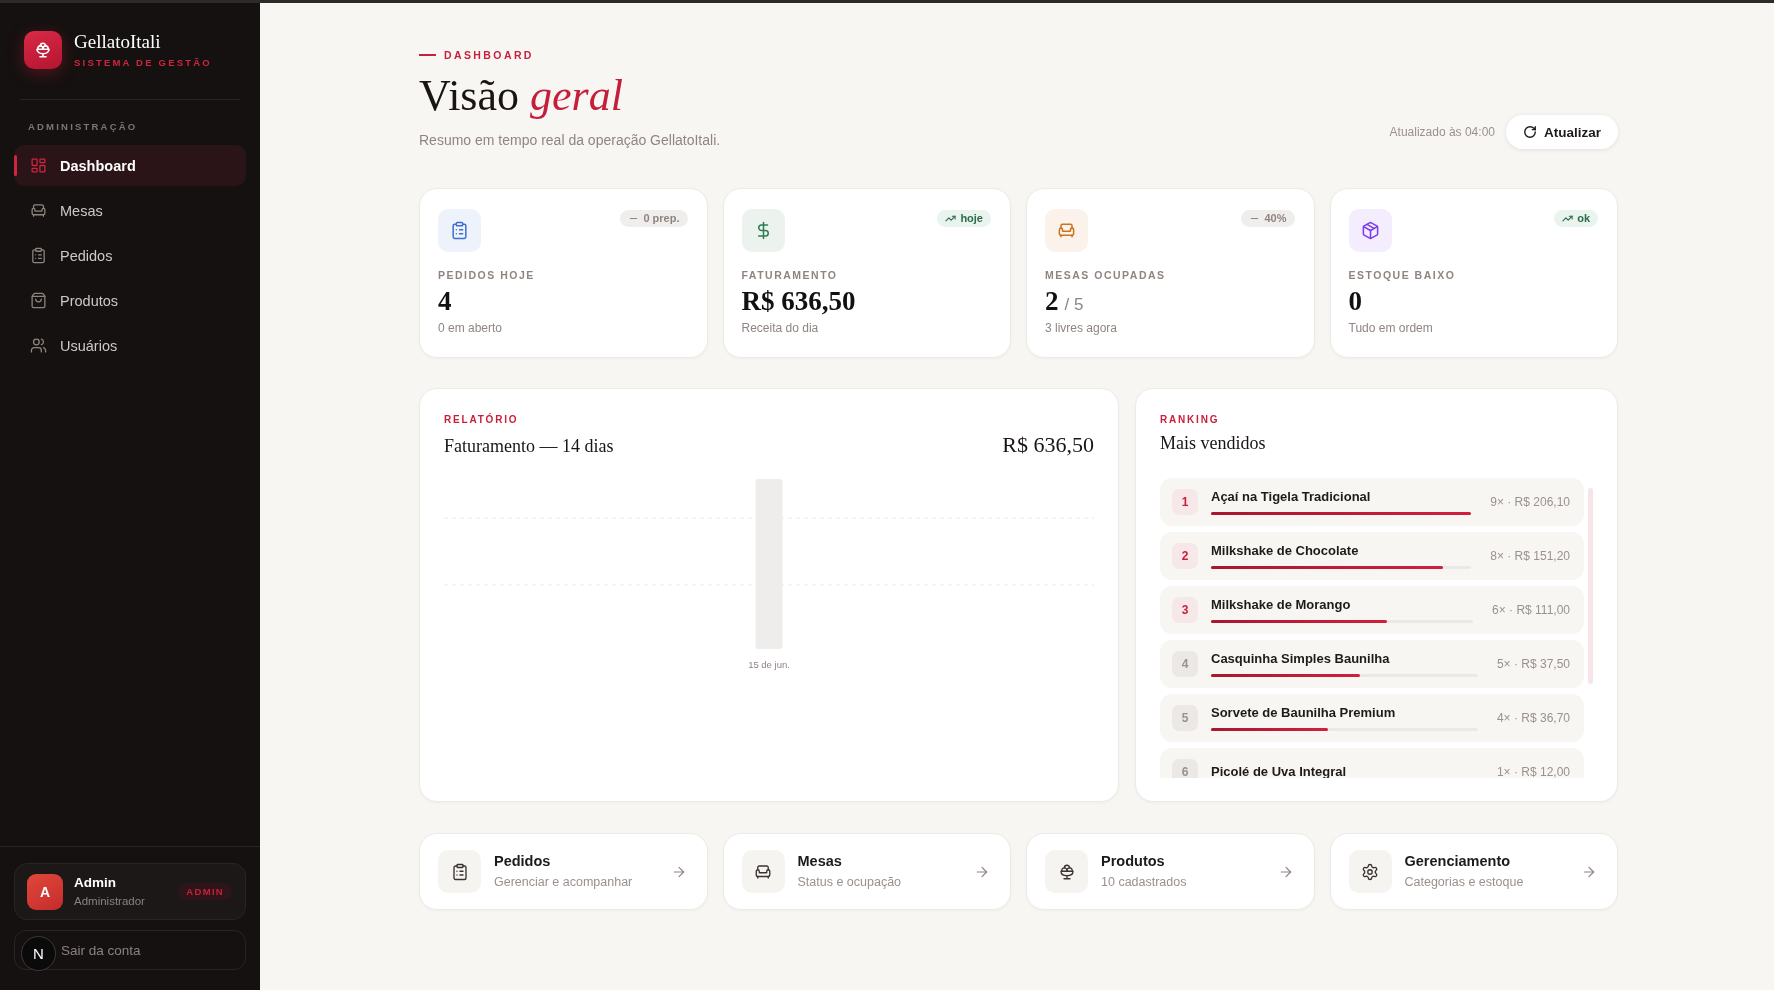  Describe the element at coordinates (130, 210) in the screenshot. I see `sidebar-item: Mesas` at that location.